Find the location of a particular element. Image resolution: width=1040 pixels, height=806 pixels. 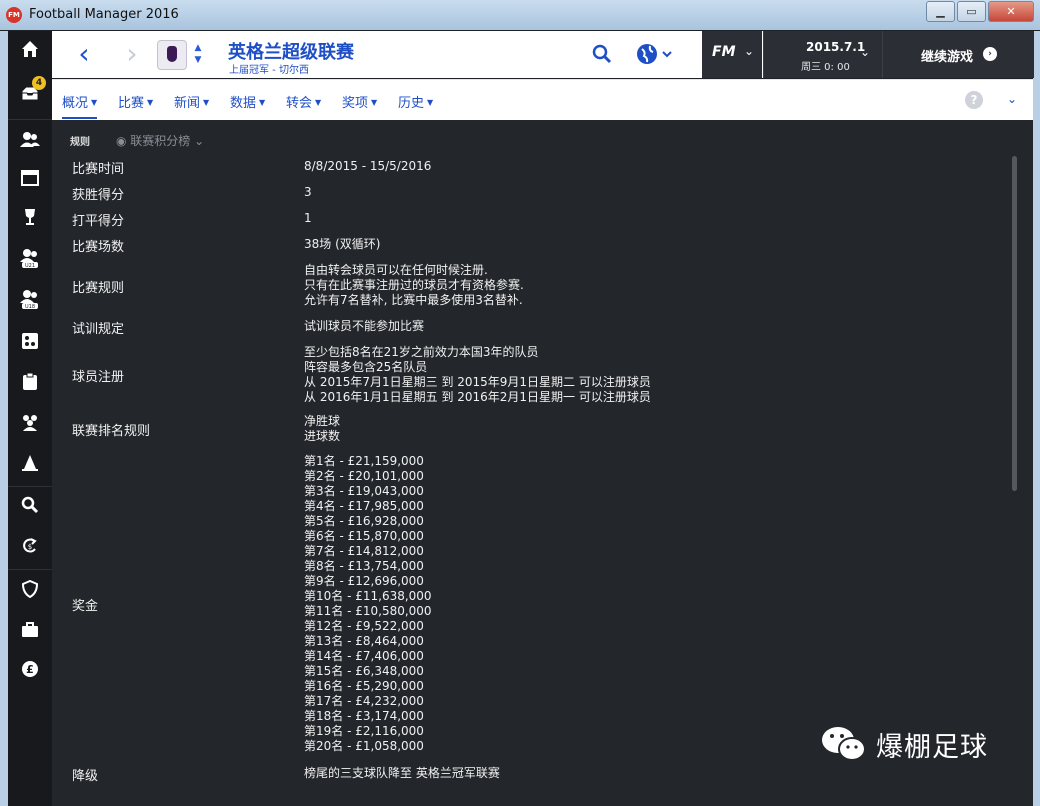

rule-value-line: 第20名 - £1,058,000 is located at coordinates (364, 746).